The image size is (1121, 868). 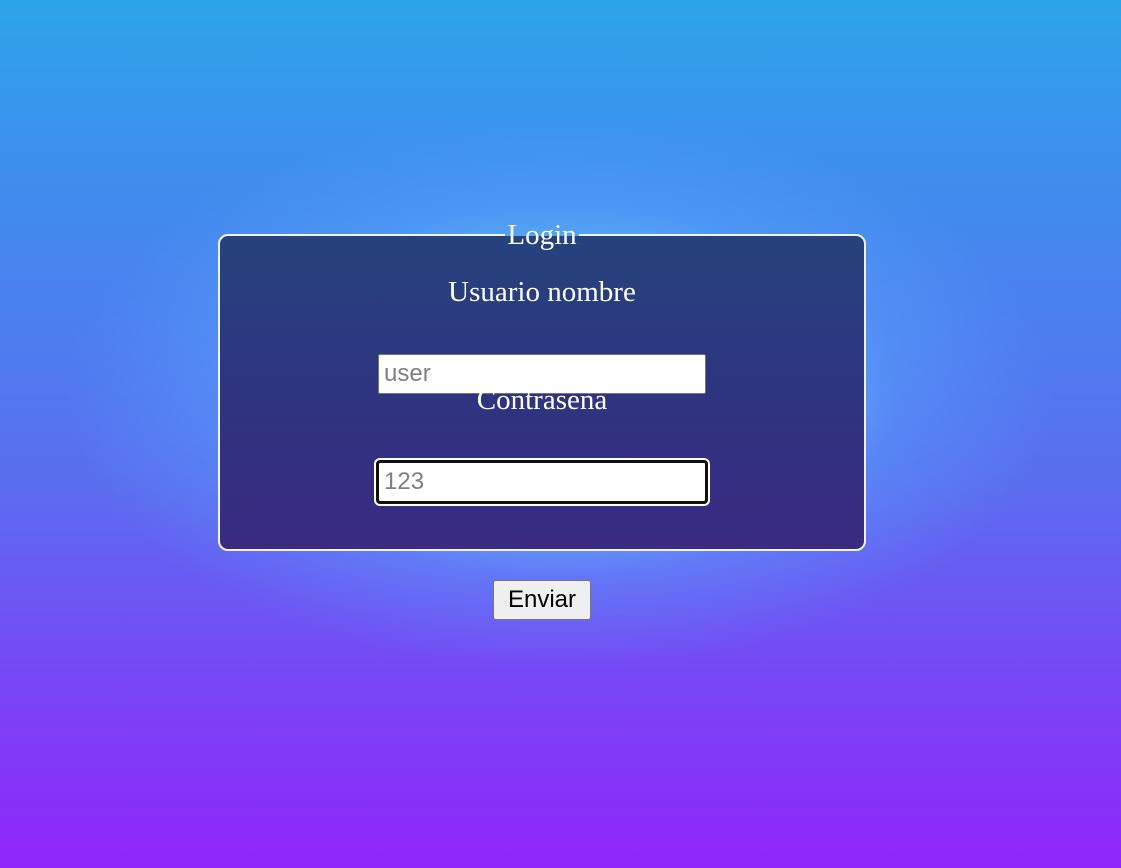 I want to click on submit-button: Enviar, so click(x=542, y=600).